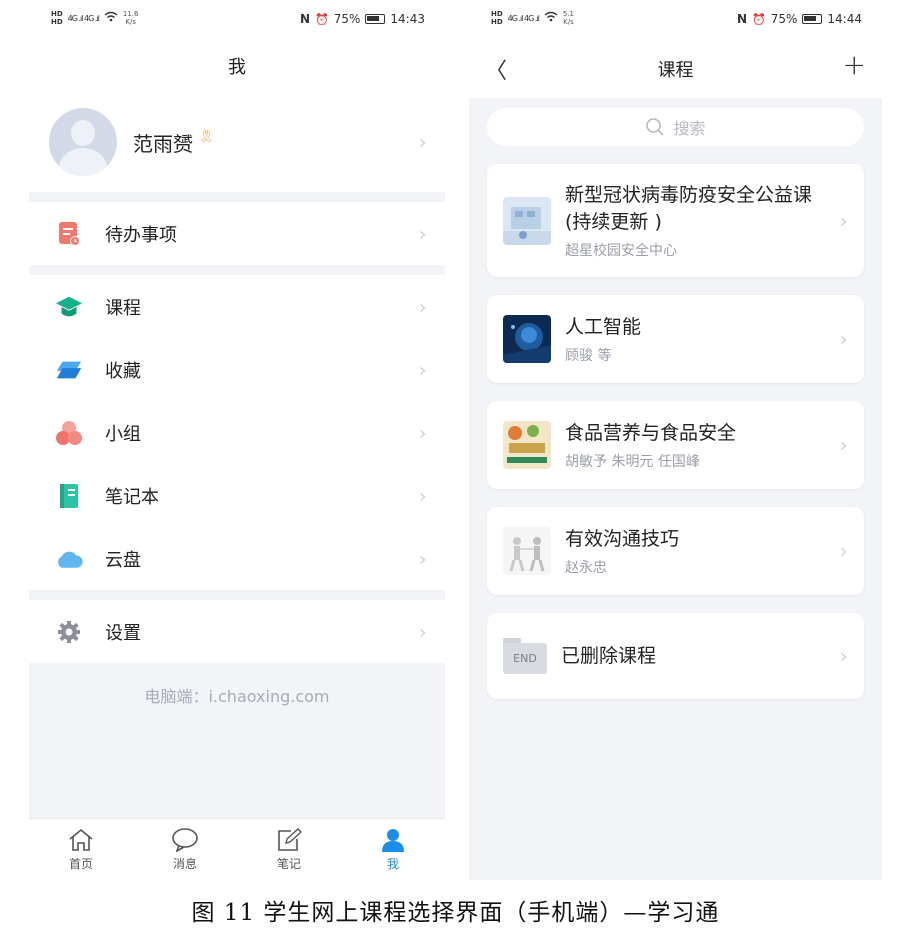  What do you see at coordinates (392, 863) in the screenshot?
I see `tab-label: 我` at bounding box center [392, 863].